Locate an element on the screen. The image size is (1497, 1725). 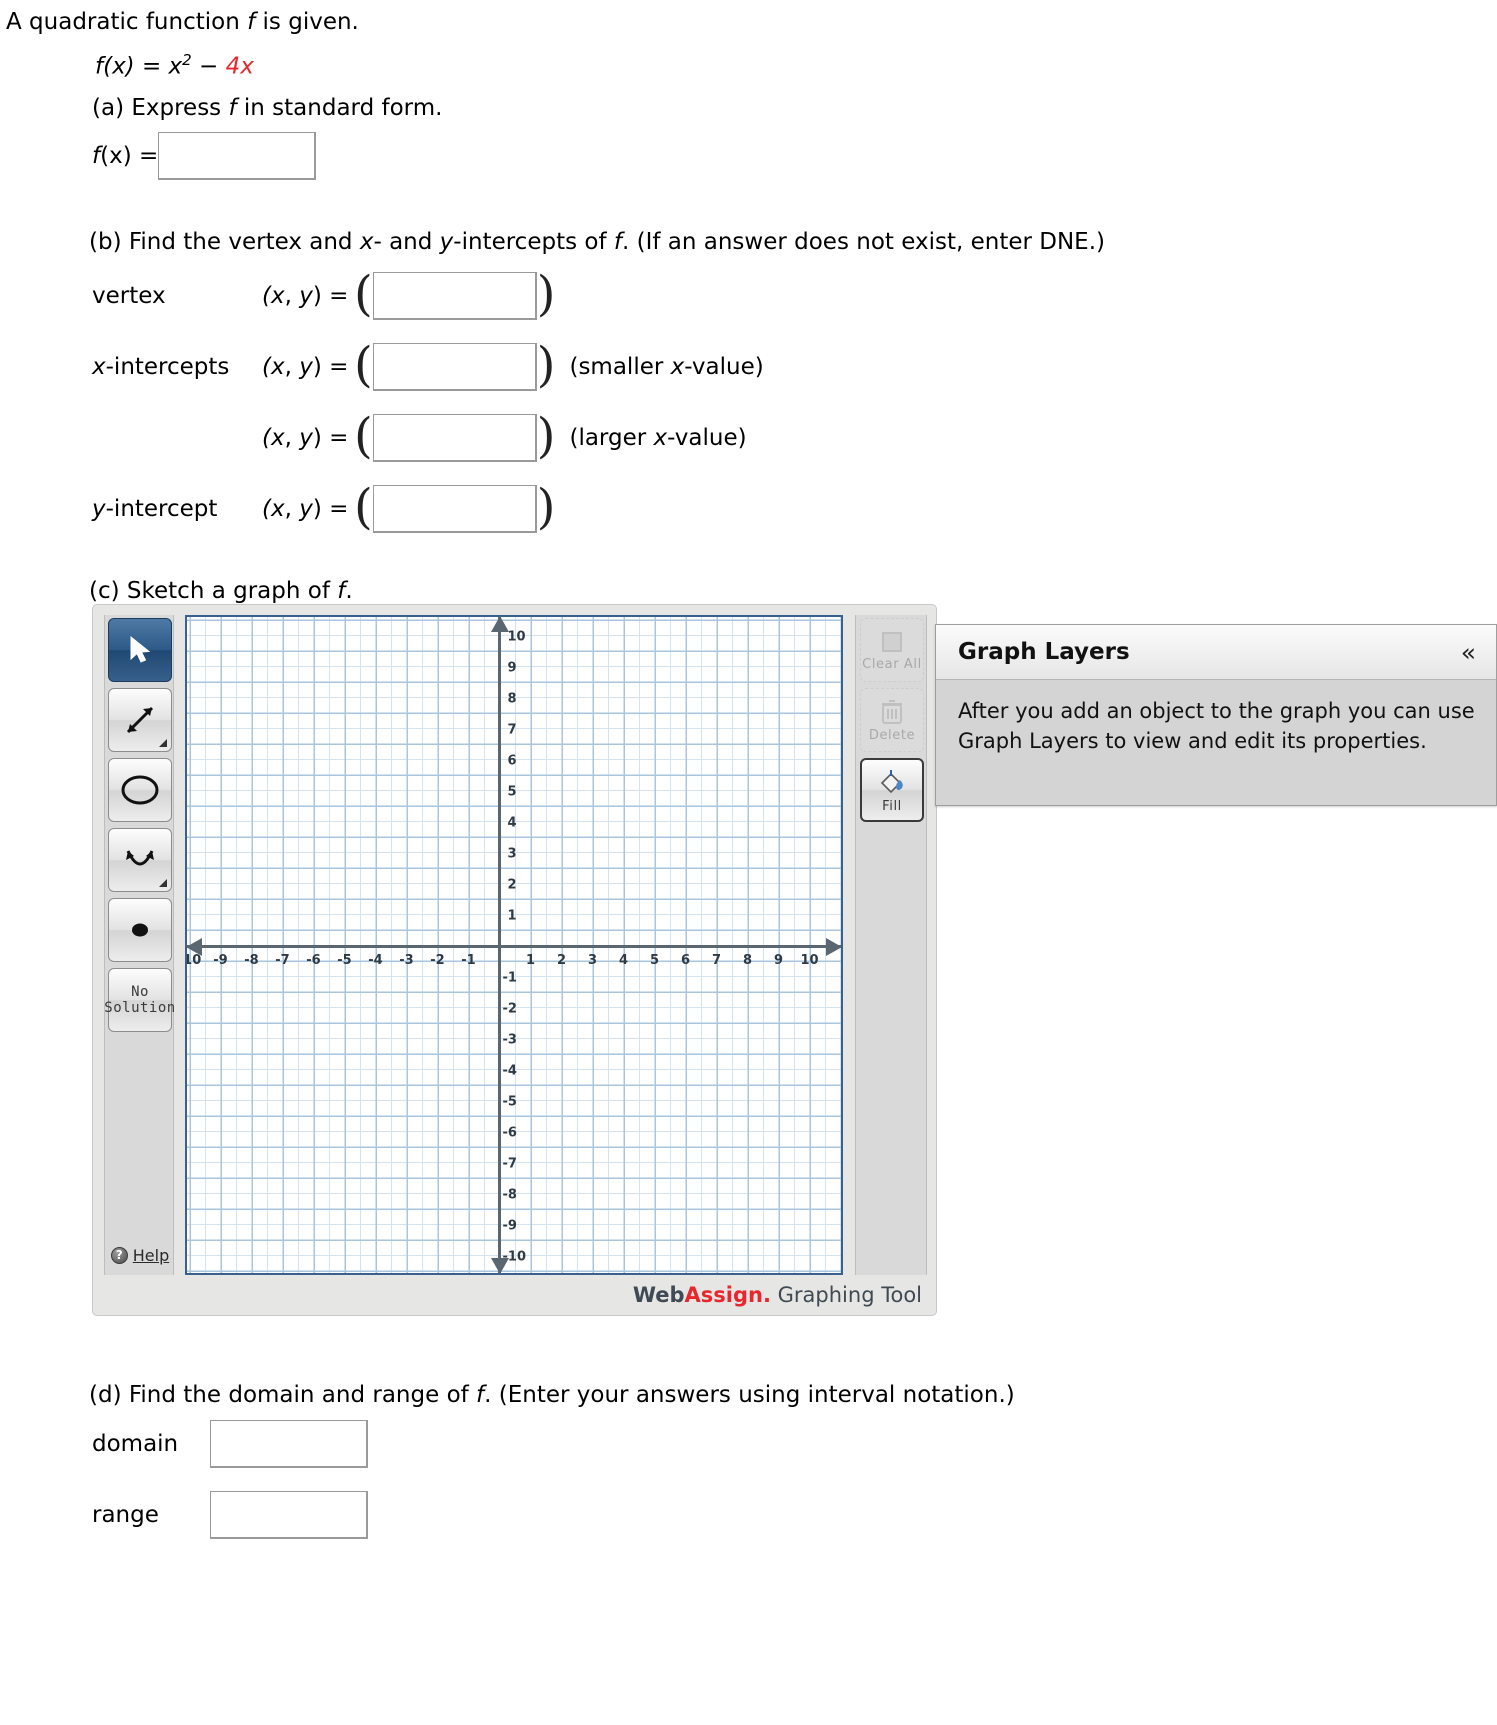
x-tick-5: 5 is located at coordinates (654, 960).